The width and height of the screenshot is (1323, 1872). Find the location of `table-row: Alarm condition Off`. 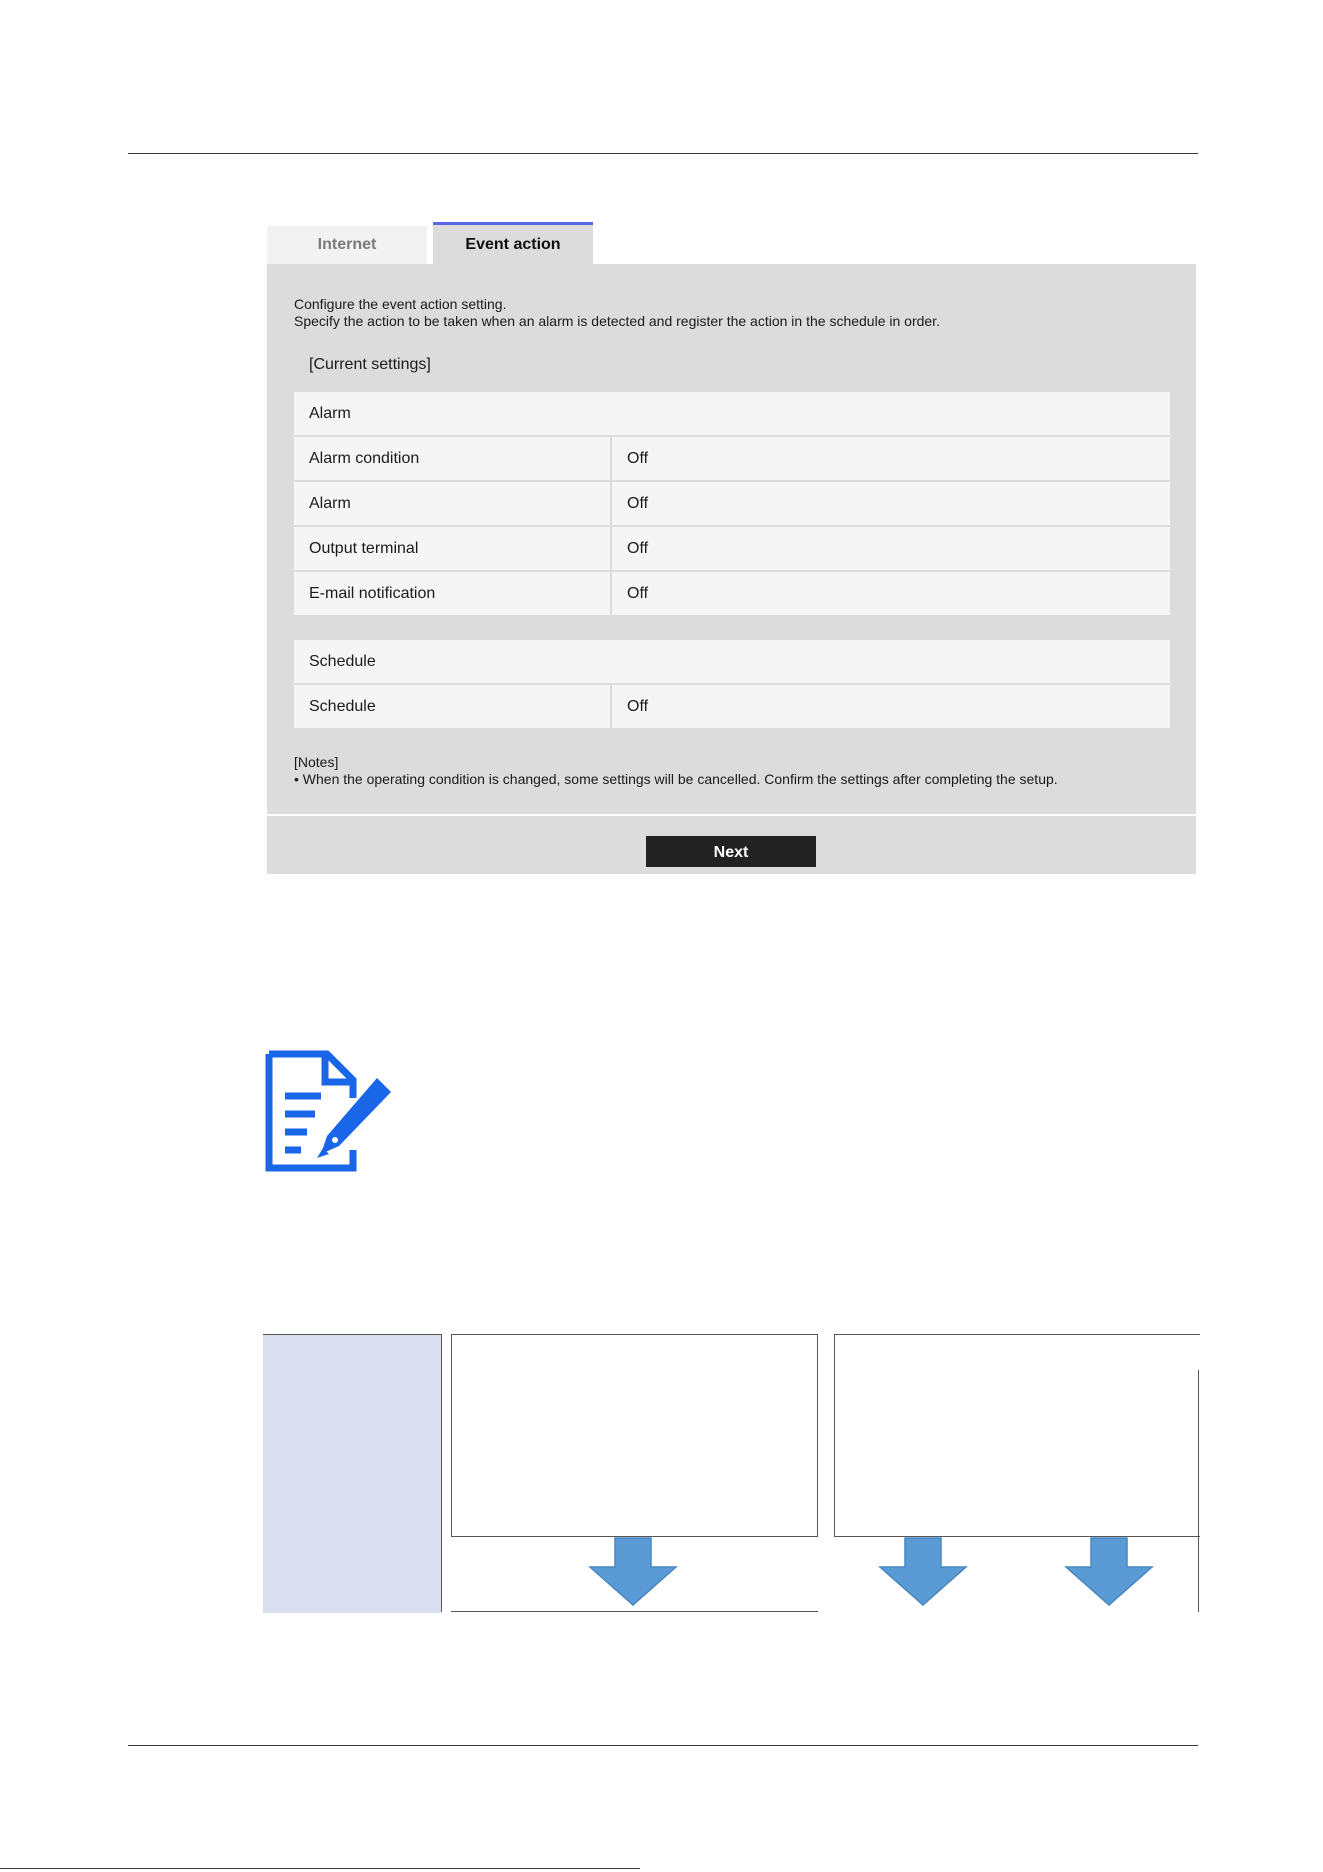

table-row: Alarm condition Off is located at coordinates (732, 458).